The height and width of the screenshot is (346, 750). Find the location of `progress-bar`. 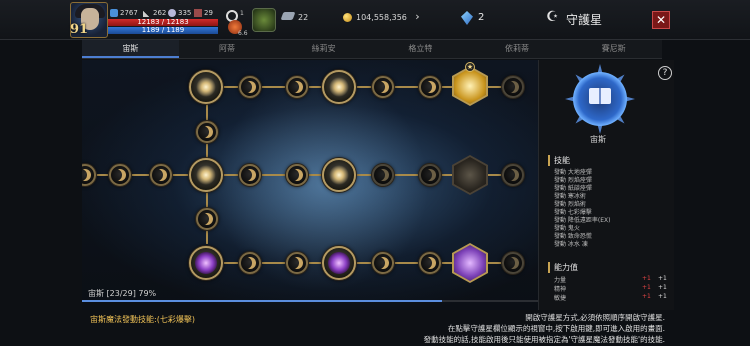

progress-bar is located at coordinates (310, 301).